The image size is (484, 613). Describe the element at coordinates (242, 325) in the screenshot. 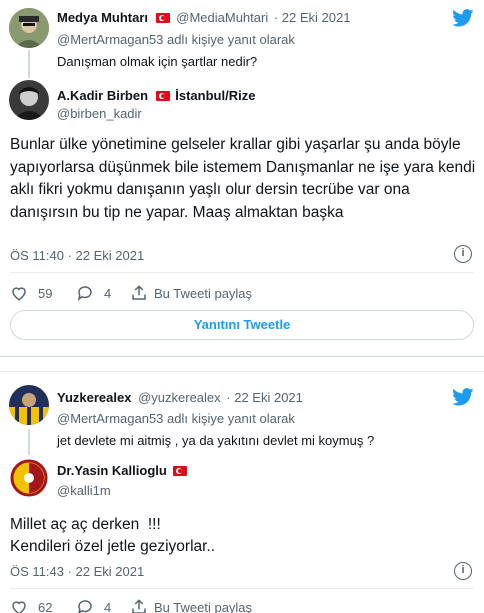

I see `tweet-reply-button: Yanıtını Tweetle` at that location.